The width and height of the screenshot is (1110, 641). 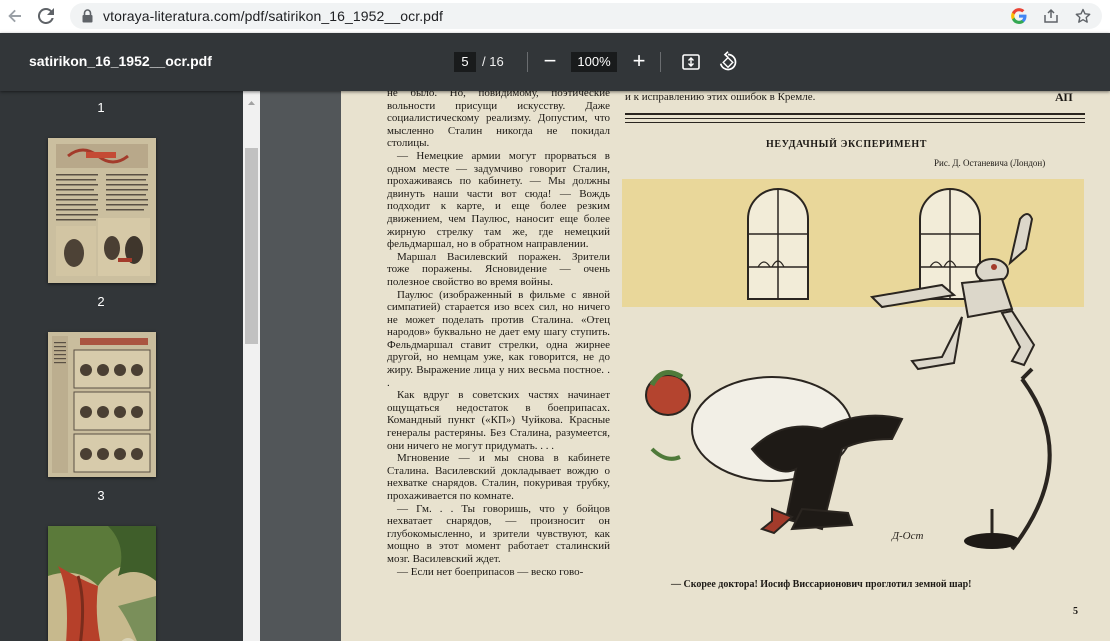 I want to click on printed-page-number: 5, so click(x=1075, y=611).